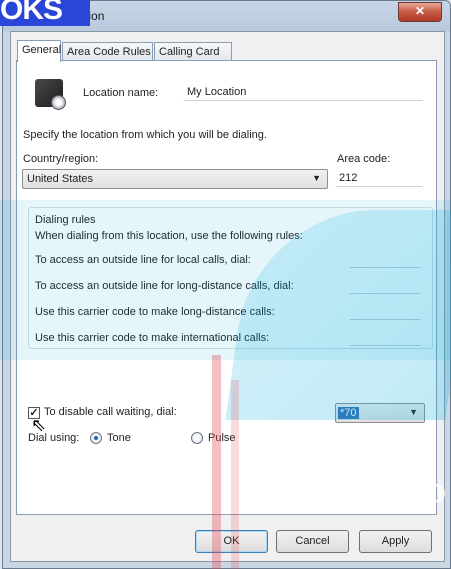 The height and width of the screenshot is (569, 451). What do you see at coordinates (45, 13) in the screenshot?
I see `top-banner: OKS` at bounding box center [45, 13].